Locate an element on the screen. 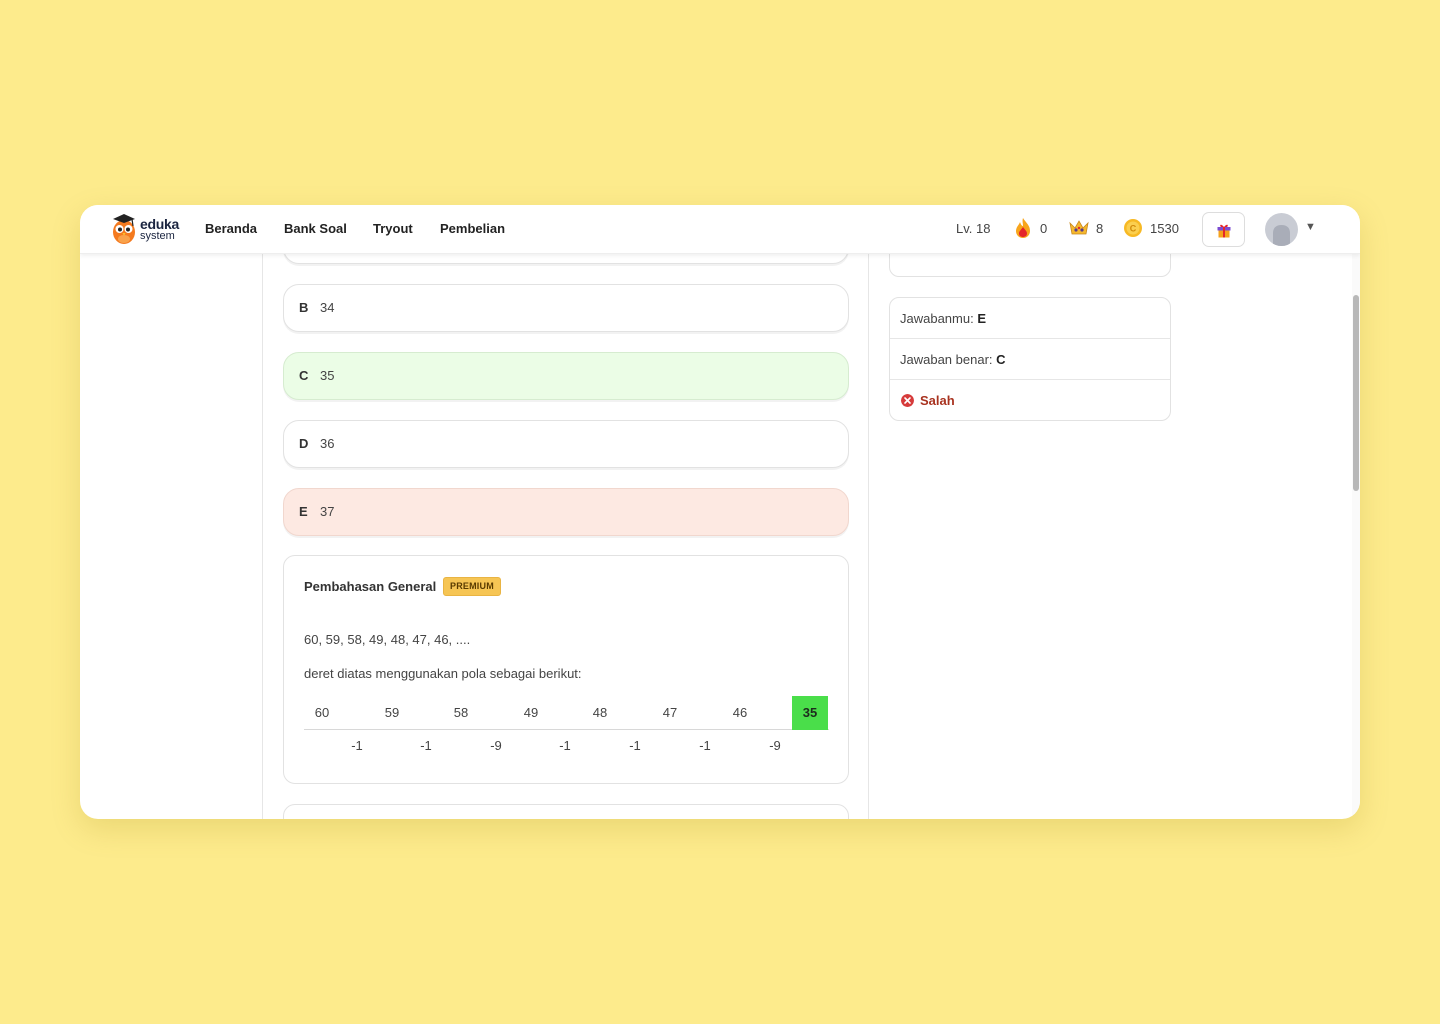 The width and height of the screenshot is (1440, 1024). nav-link-beranda: Beranda is located at coordinates (231, 229).